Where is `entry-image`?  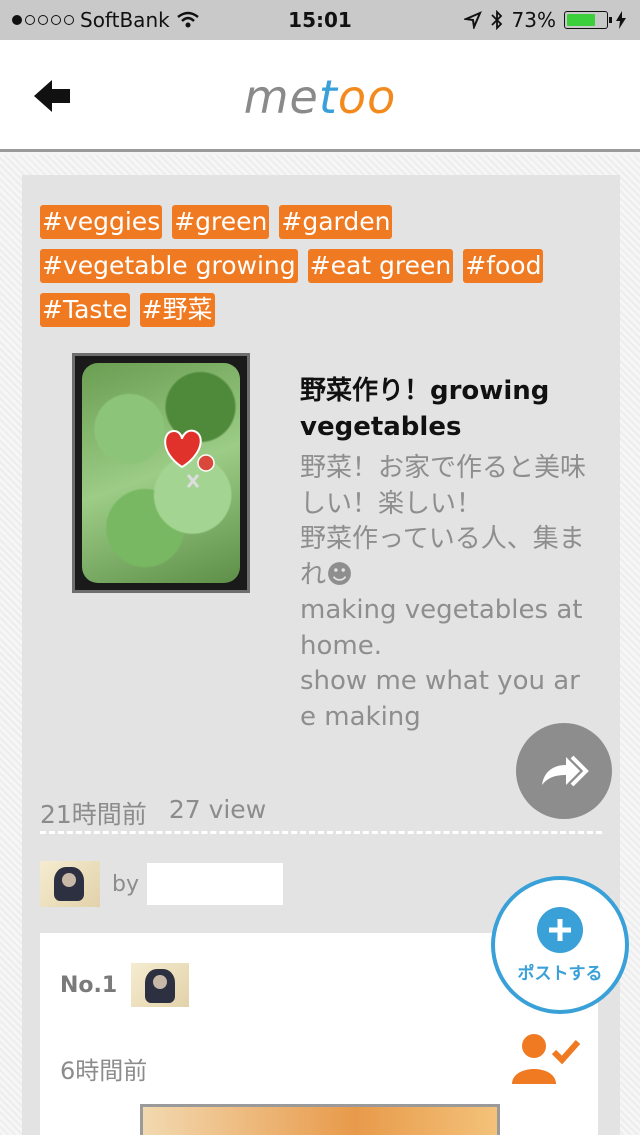
entry-image is located at coordinates (320, 1119).